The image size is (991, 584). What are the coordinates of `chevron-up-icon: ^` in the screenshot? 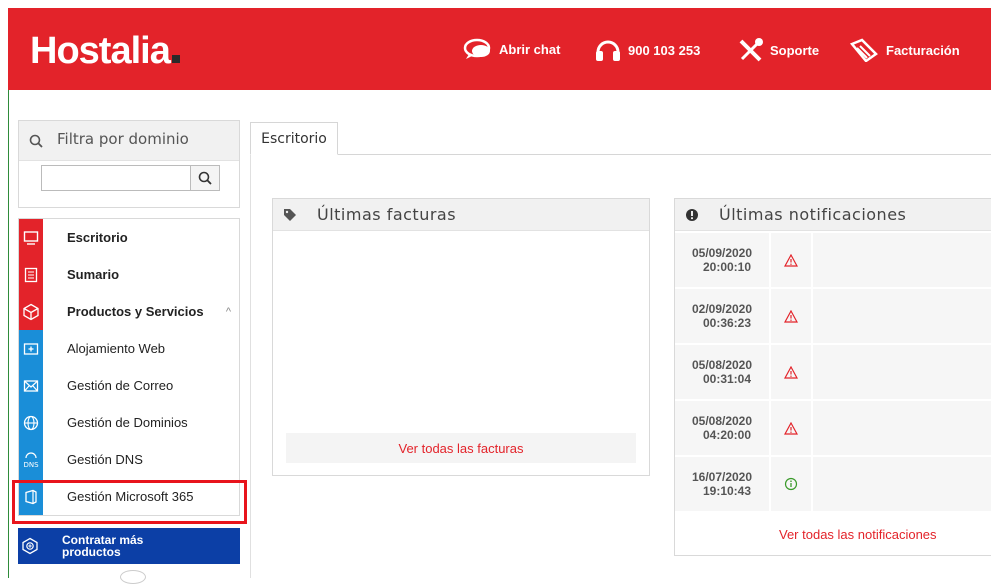 It's located at (228, 312).